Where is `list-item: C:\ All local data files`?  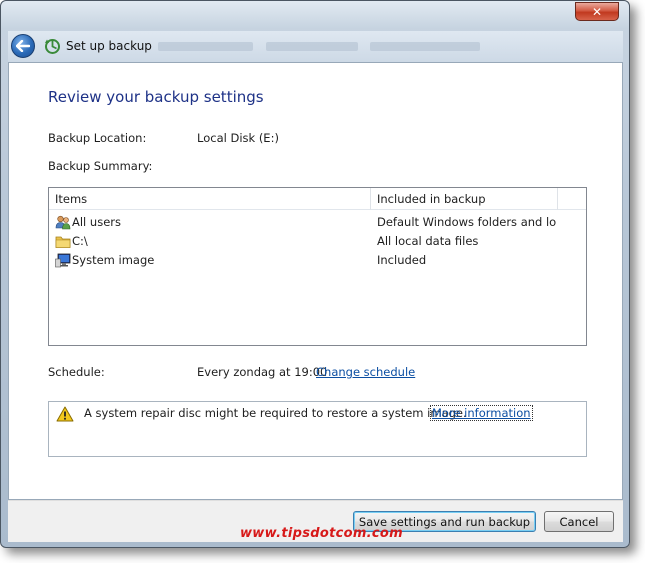
list-item: C:\ All local data files is located at coordinates (317, 241).